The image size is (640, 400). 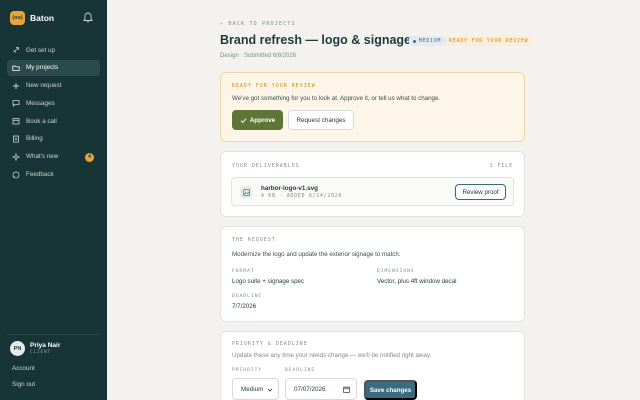 I want to click on sidebar-item-feedback: Feedback, so click(x=53, y=175).